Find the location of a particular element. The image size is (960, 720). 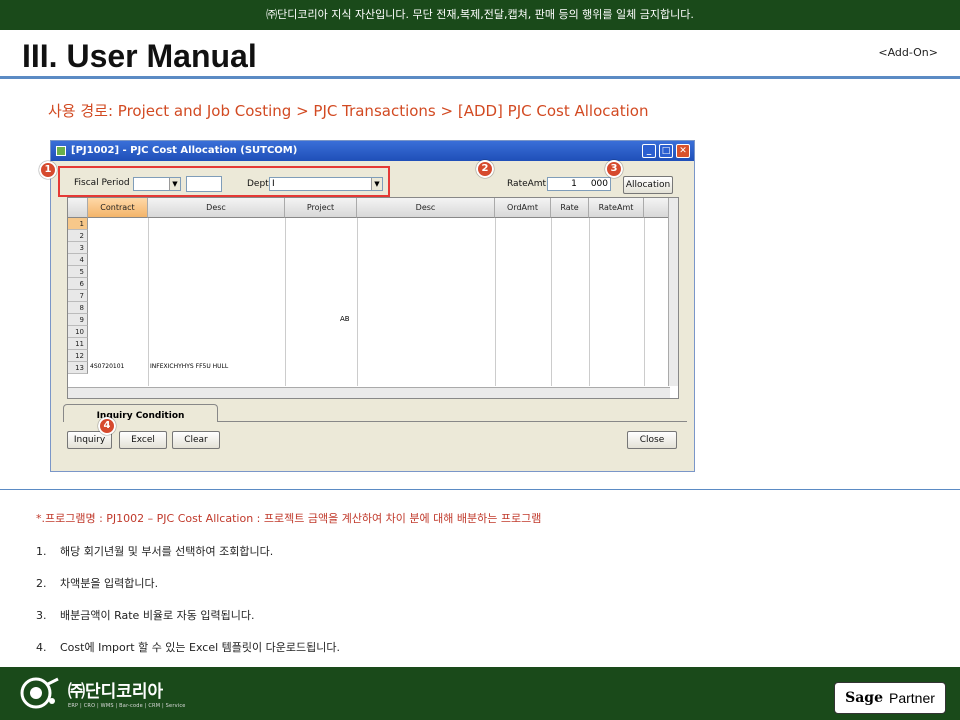

cell-contract: 4S0720101 is located at coordinates (107, 366).